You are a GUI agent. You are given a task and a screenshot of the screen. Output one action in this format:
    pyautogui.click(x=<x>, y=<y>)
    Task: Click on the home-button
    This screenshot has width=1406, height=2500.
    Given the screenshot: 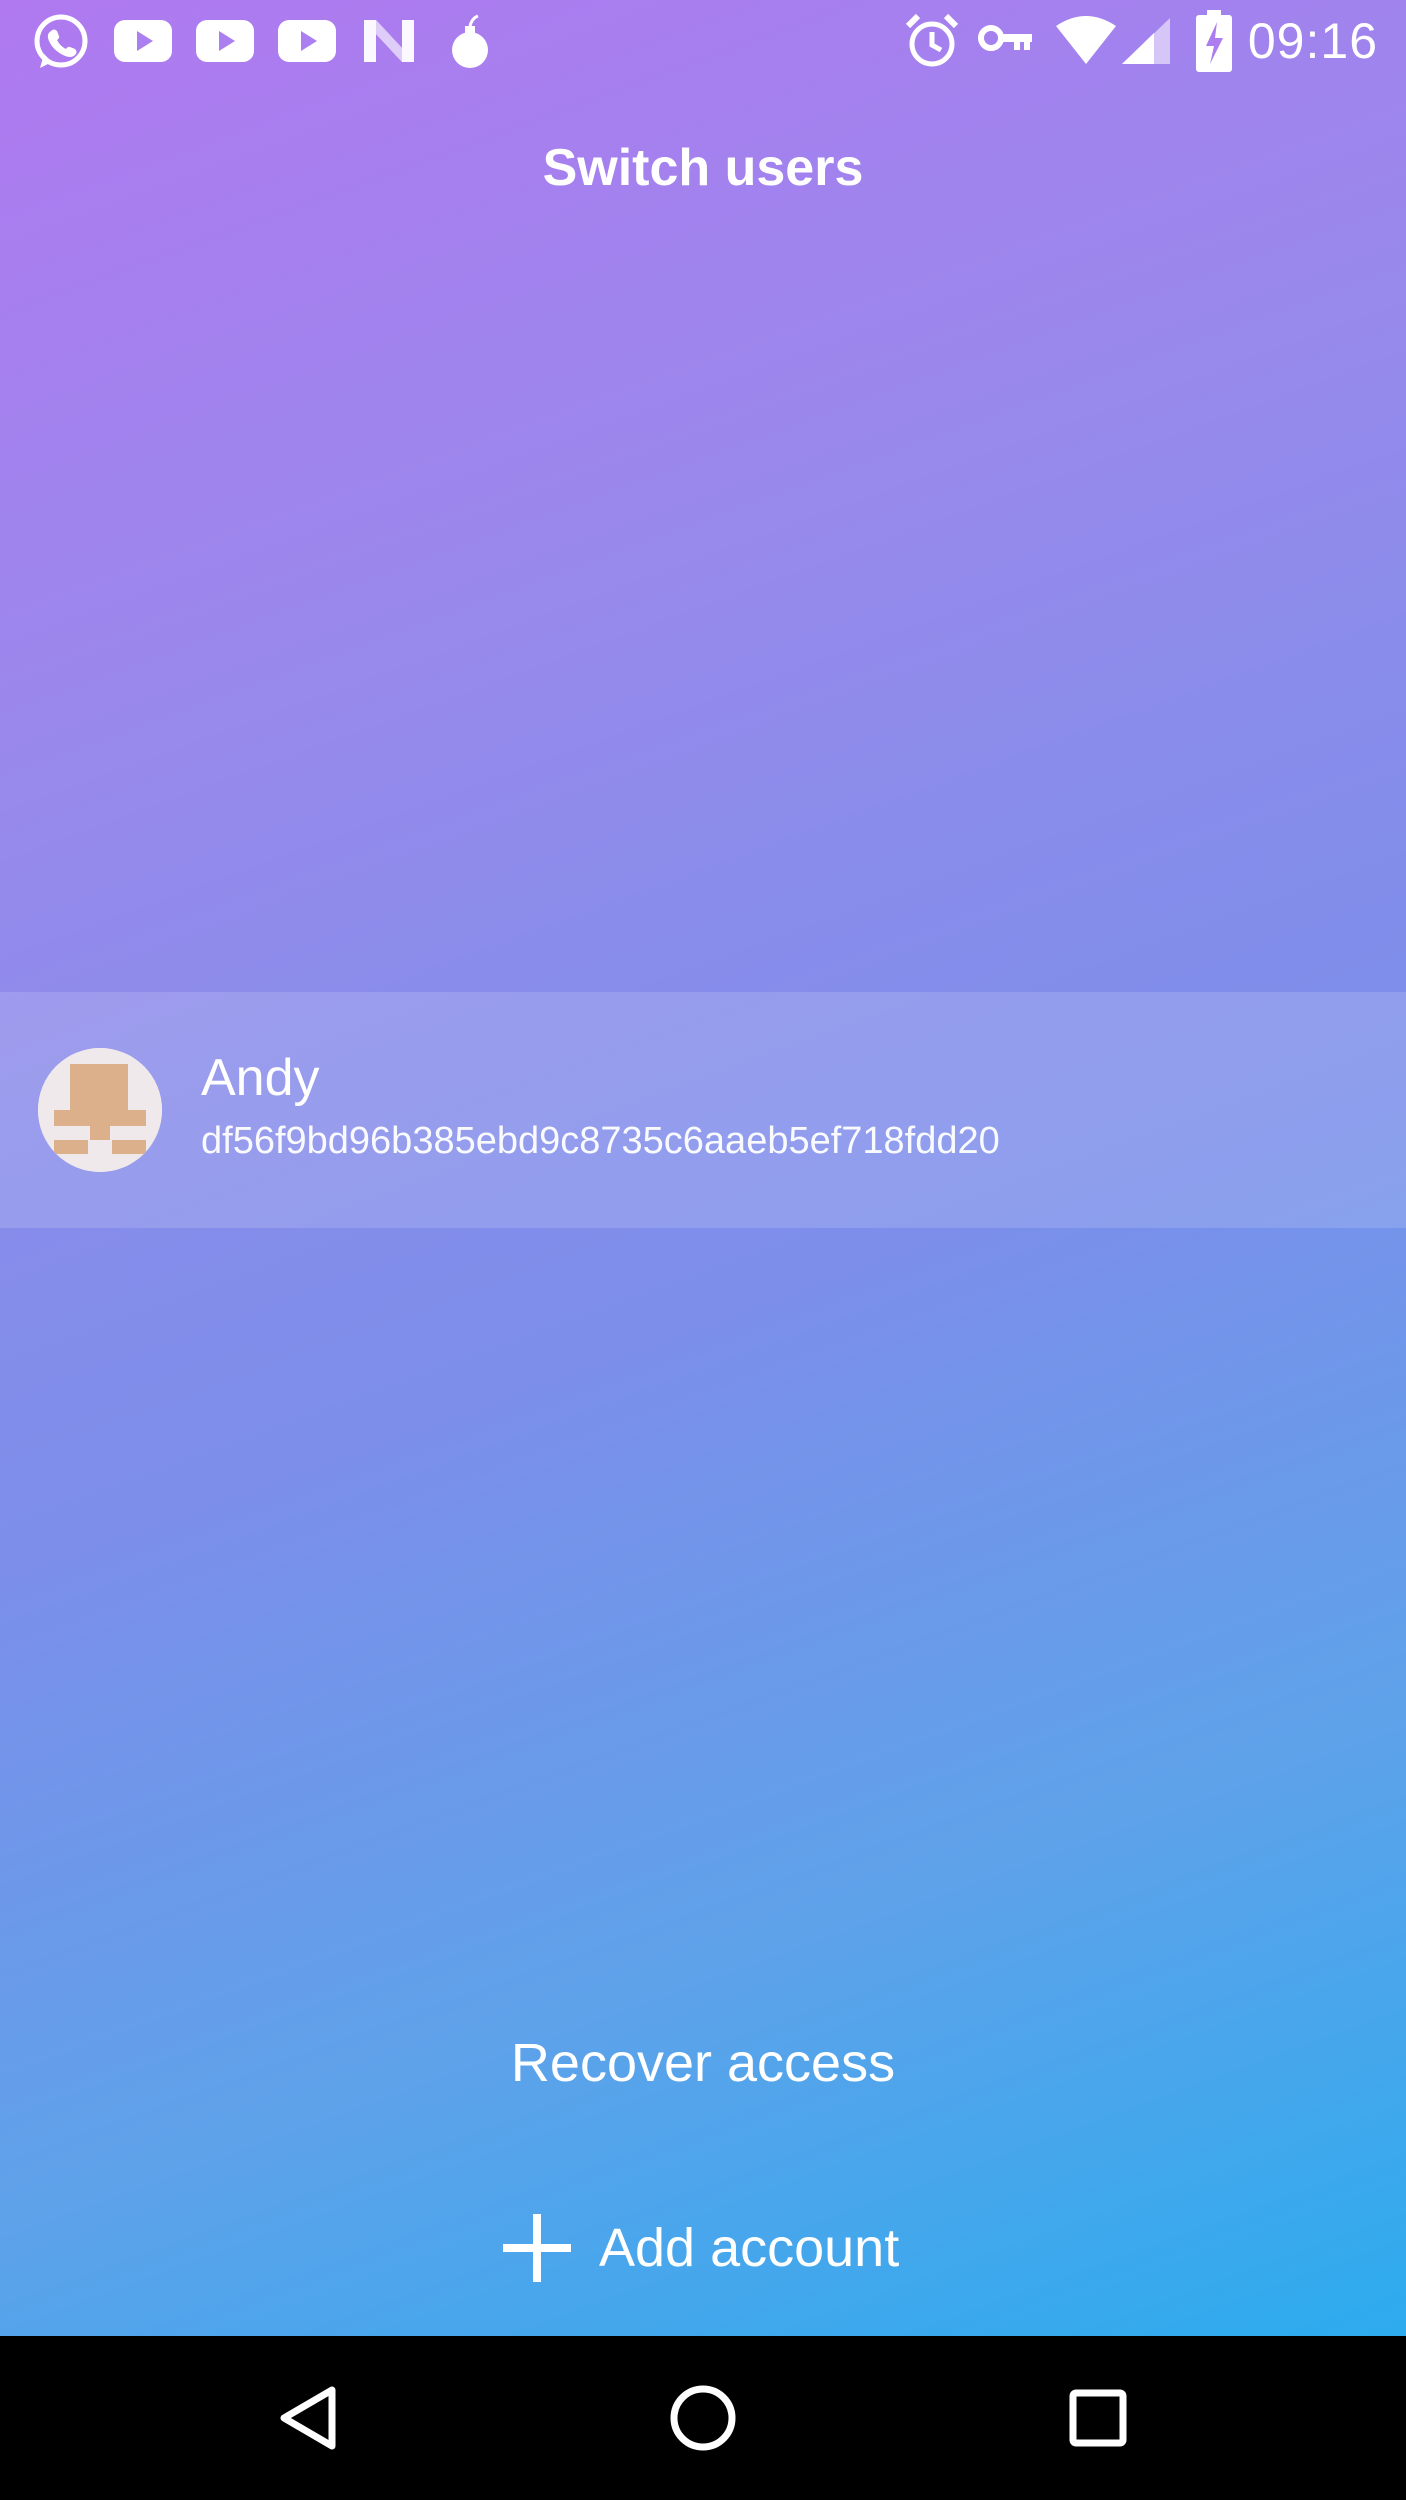 What is the action you would take?
    pyautogui.click(x=703, y=2418)
    